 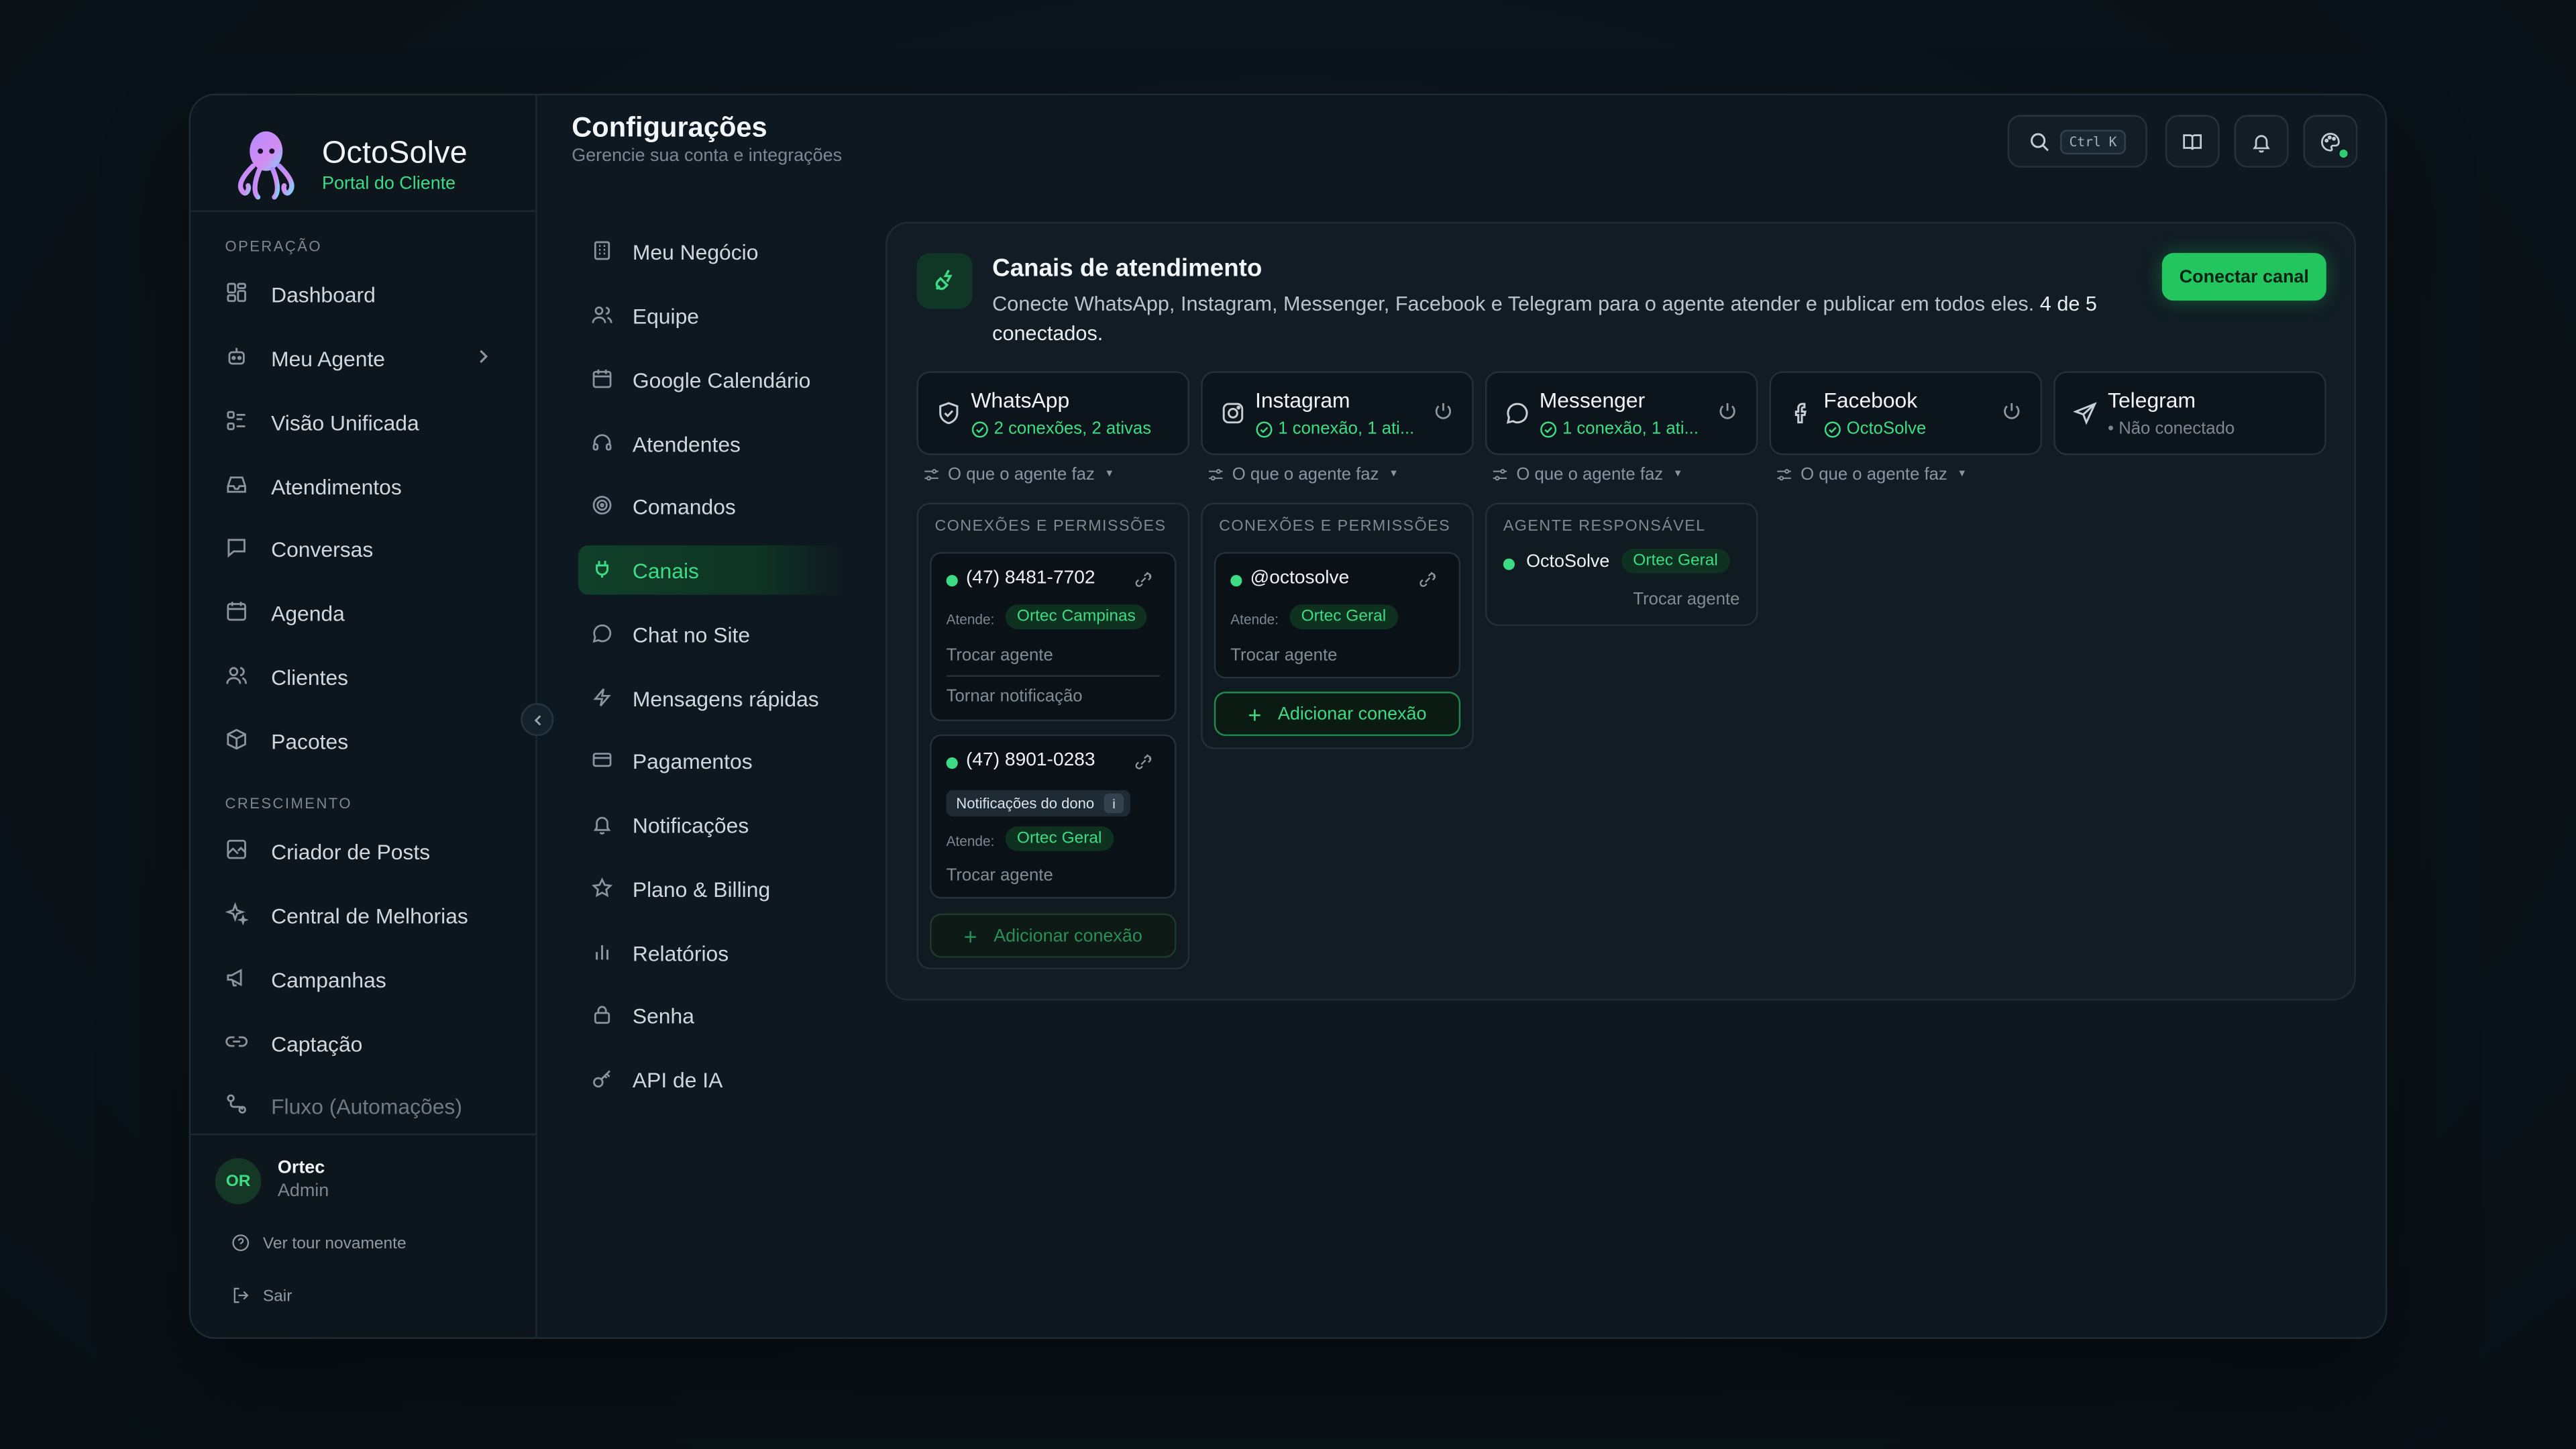 What do you see at coordinates (711, 570) in the screenshot?
I see `settings-item-canais: Canais` at bounding box center [711, 570].